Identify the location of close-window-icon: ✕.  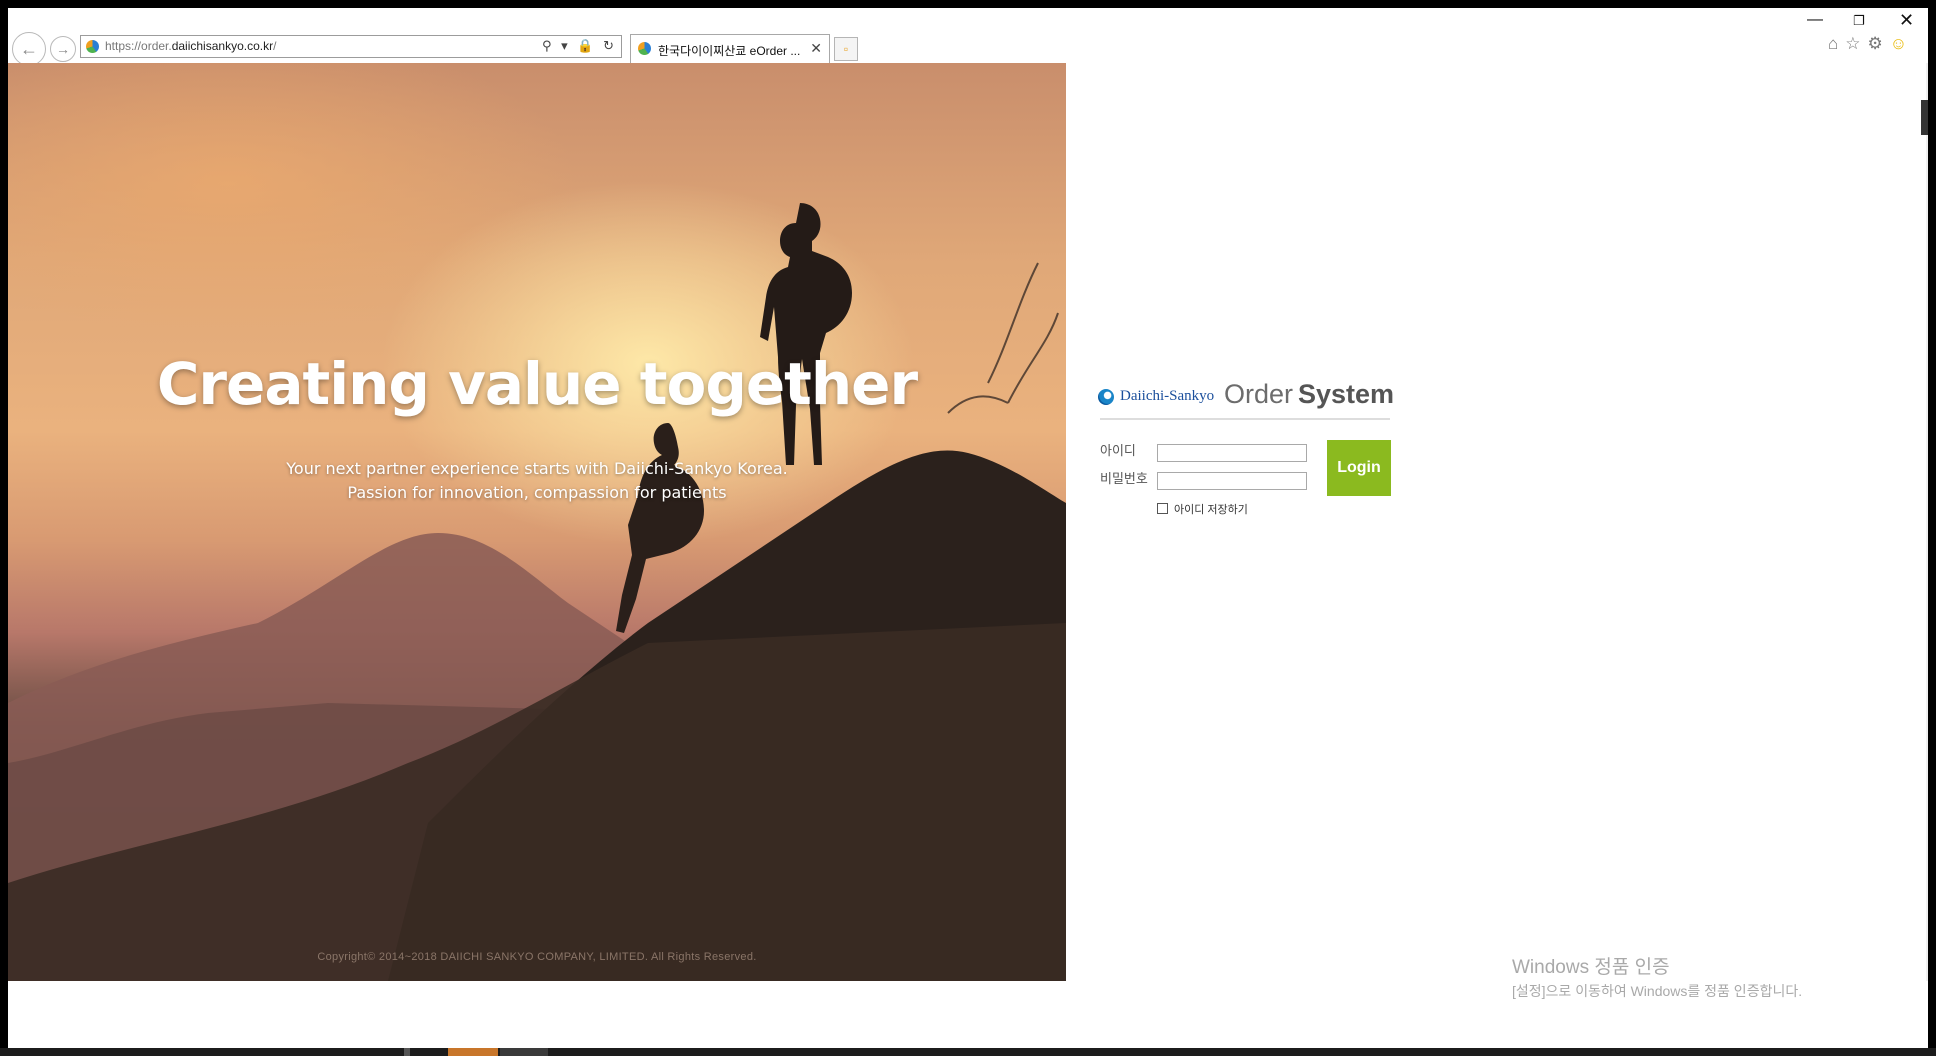
(1906, 20).